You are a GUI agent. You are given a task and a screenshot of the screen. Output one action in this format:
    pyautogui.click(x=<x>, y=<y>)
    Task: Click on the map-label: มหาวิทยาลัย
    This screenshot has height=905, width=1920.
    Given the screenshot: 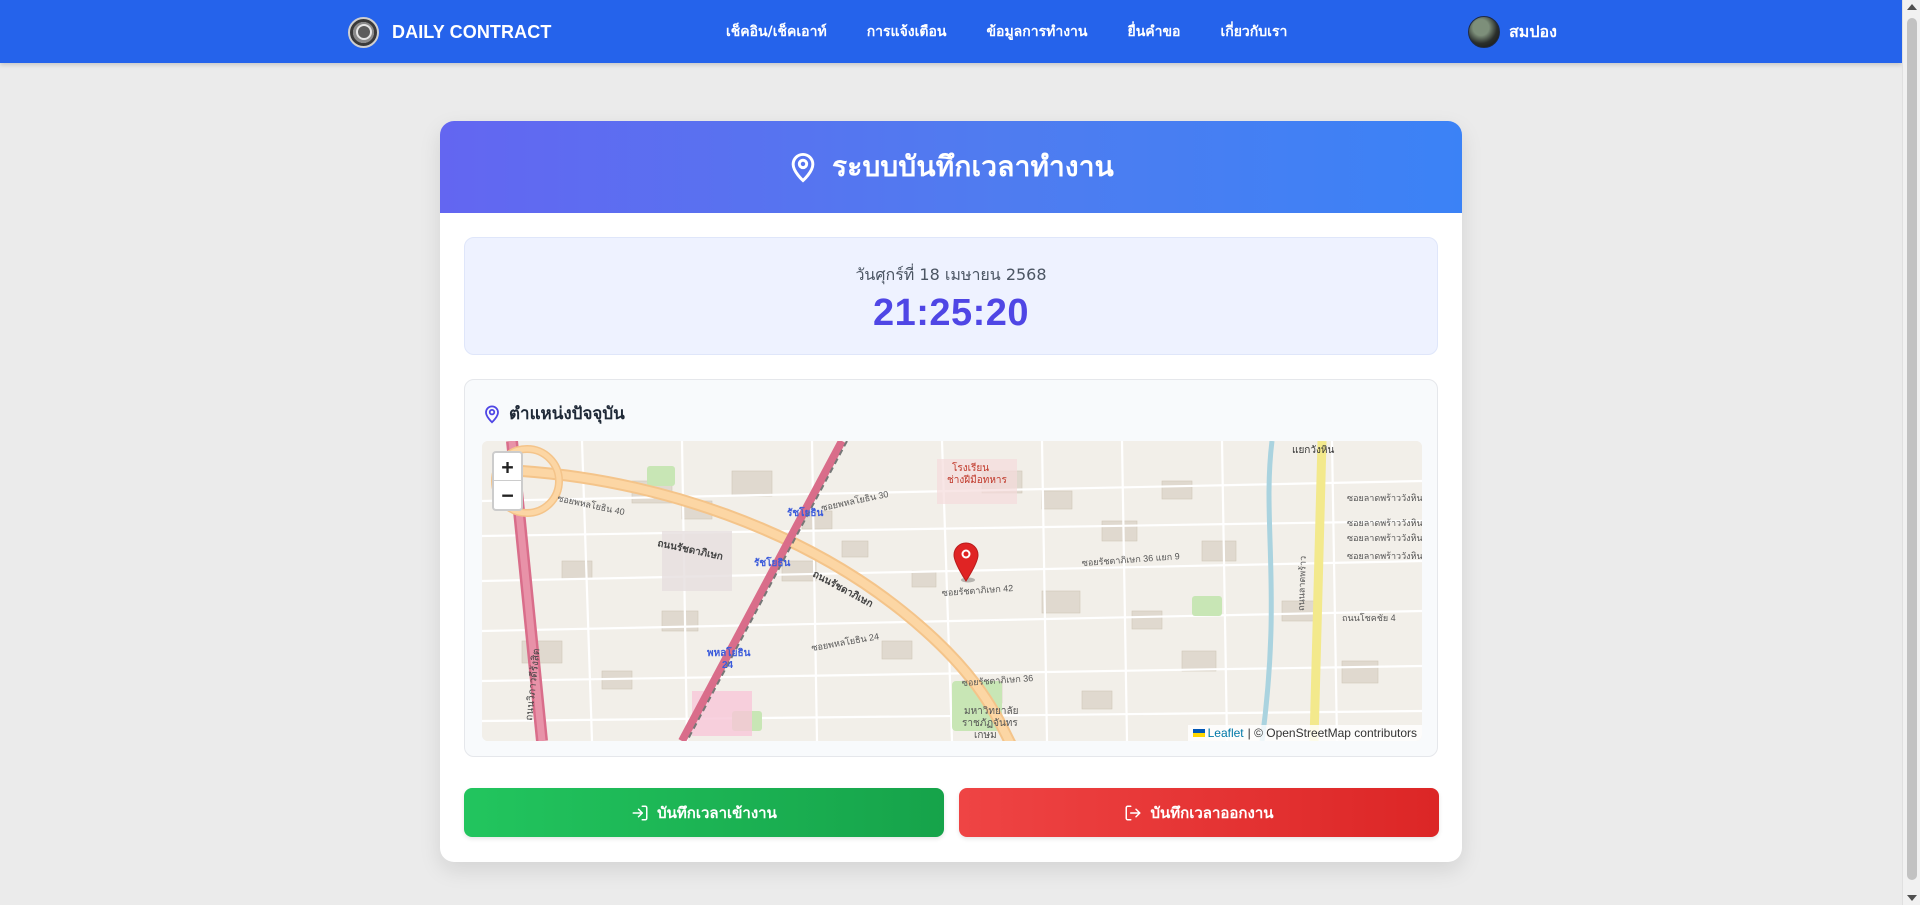 What is the action you would take?
    pyautogui.click(x=991, y=711)
    